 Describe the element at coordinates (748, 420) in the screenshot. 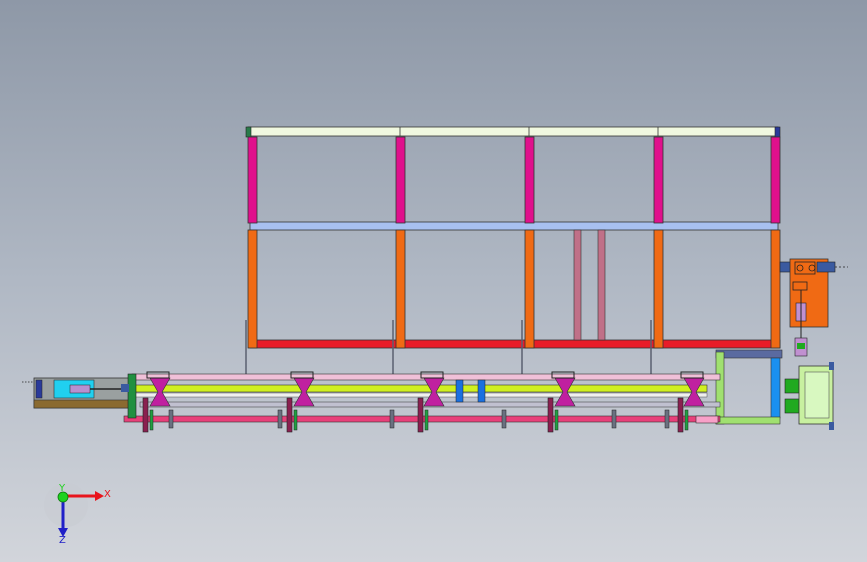

I see `right-base` at that location.